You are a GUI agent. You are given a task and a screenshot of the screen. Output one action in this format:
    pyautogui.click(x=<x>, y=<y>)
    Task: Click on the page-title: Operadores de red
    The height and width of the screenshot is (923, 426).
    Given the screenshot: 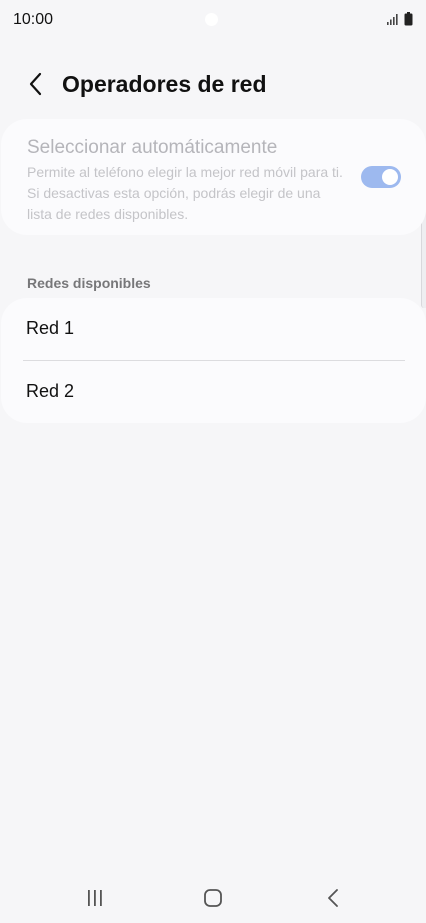 What is the action you would take?
    pyautogui.click(x=164, y=84)
    